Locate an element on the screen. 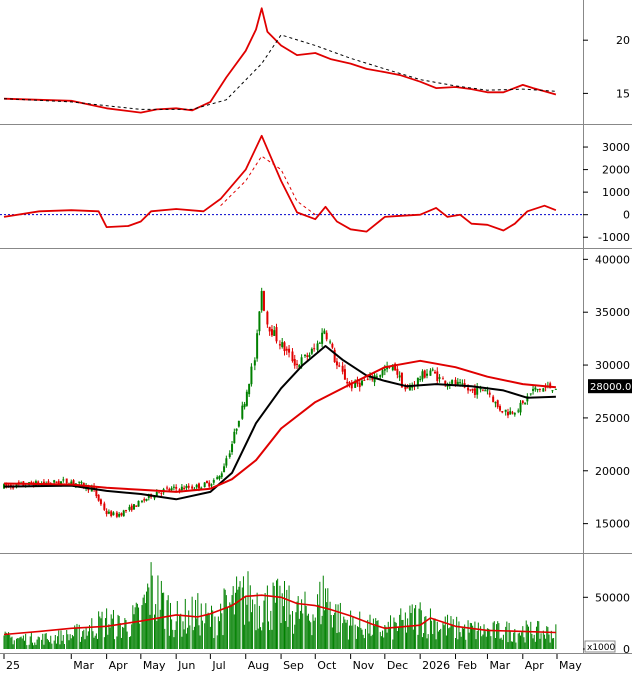 The image size is (632, 673). x-tick-label-2: Apr is located at coordinates (119, 665).